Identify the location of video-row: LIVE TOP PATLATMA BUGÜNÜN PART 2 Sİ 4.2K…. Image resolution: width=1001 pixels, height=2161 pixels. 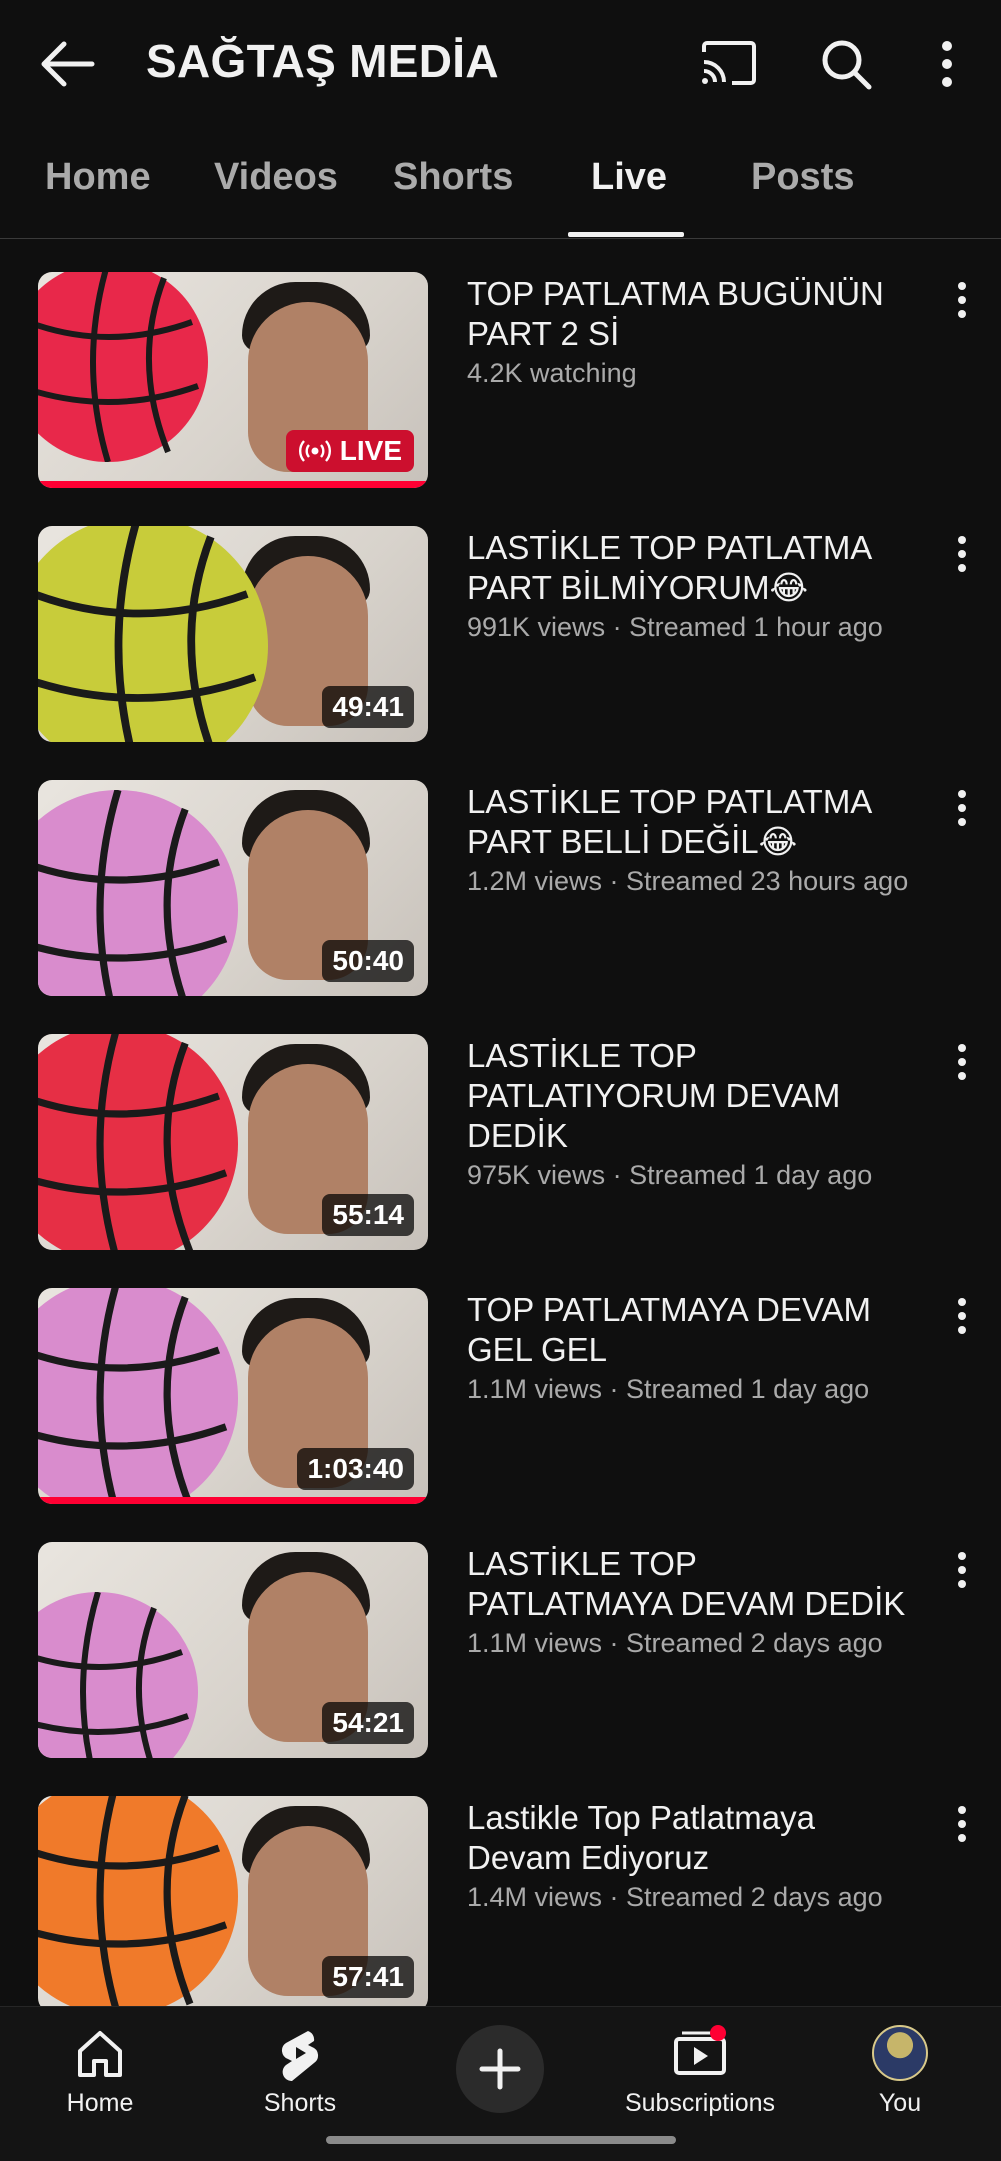
(500, 365).